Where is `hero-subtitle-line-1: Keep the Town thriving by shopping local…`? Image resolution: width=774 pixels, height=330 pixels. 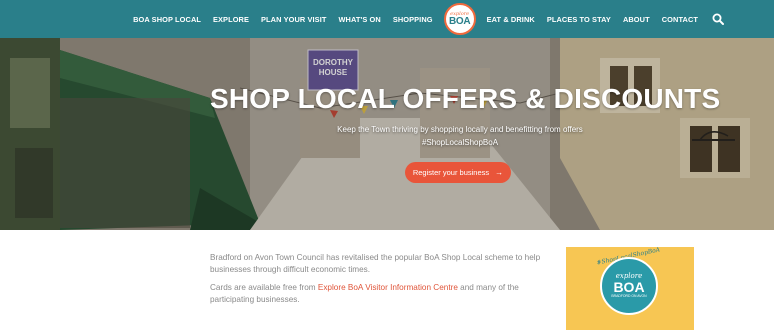
hero-subtitle-line-1: Keep the Town thriving by shopping local… is located at coordinates (460, 129).